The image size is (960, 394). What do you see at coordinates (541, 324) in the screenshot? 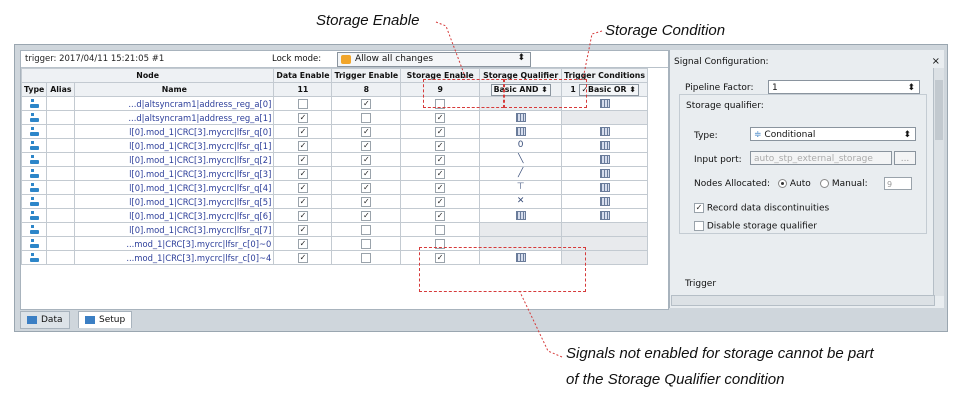
I see `note-leader` at bounding box center [541, 324].